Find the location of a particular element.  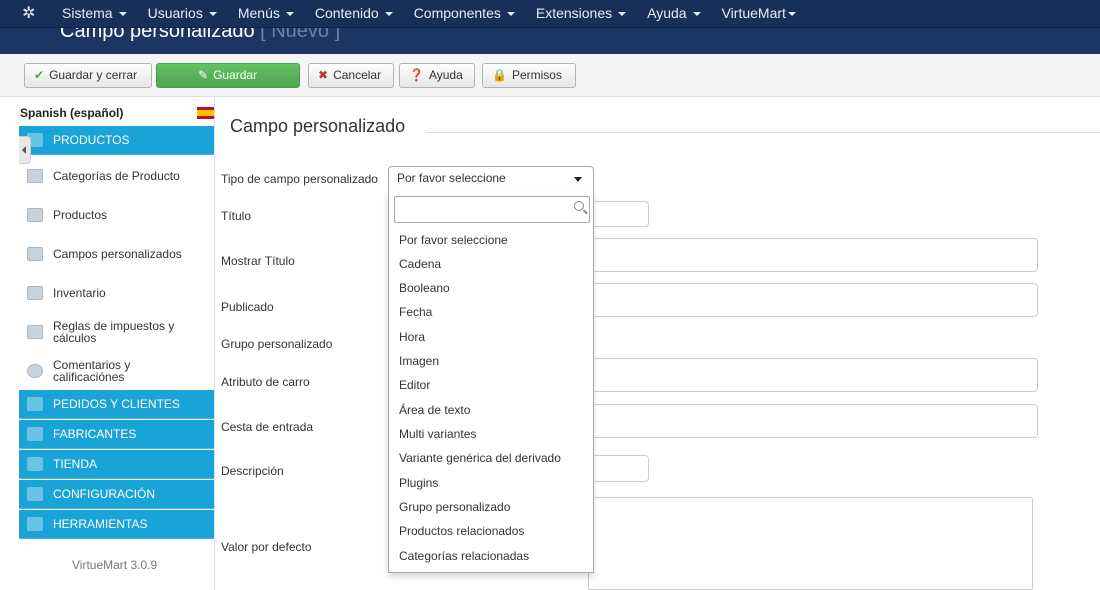

permissions-button: 🔒 Permisos is located at coordinates (529, 75).